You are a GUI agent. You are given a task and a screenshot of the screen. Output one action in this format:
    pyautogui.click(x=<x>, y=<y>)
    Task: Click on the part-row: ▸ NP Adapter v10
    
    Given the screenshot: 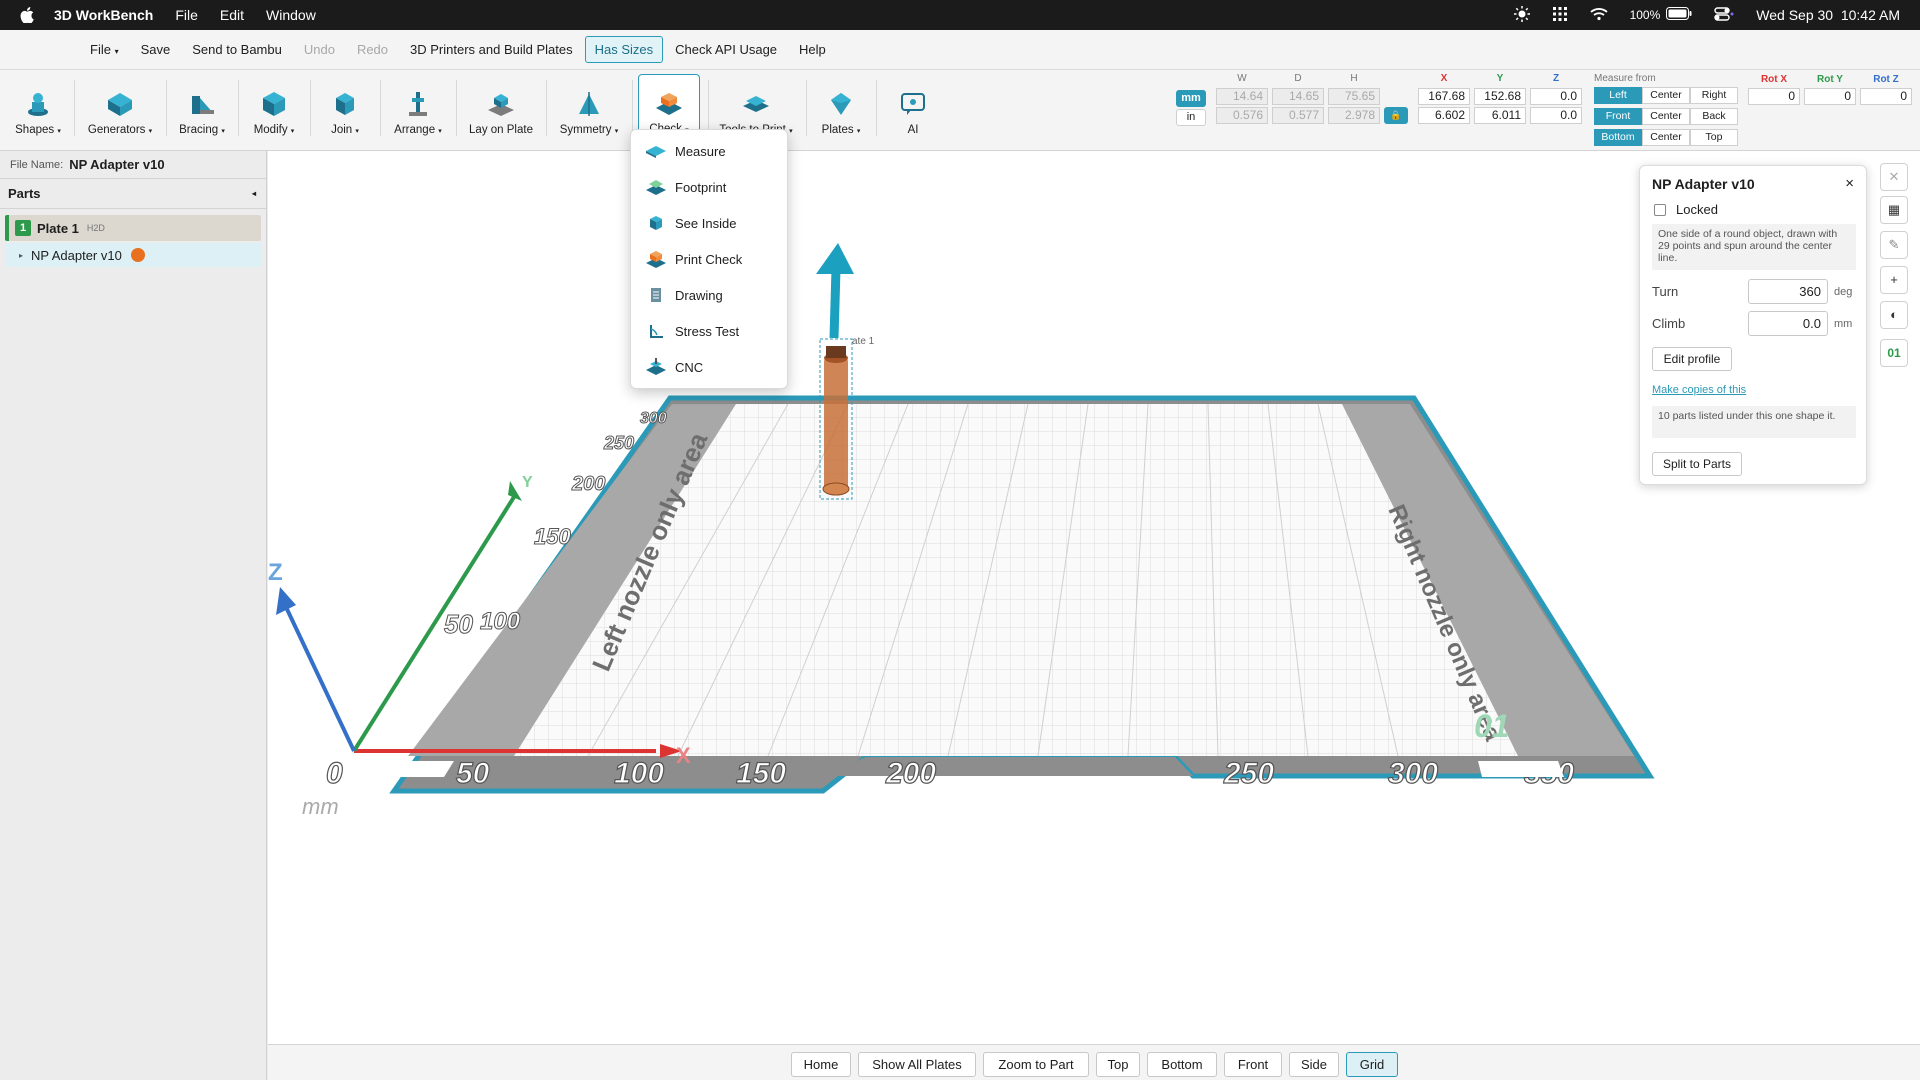 What is the action you would take?
    pyautogui.click(x=133, y=255)
    